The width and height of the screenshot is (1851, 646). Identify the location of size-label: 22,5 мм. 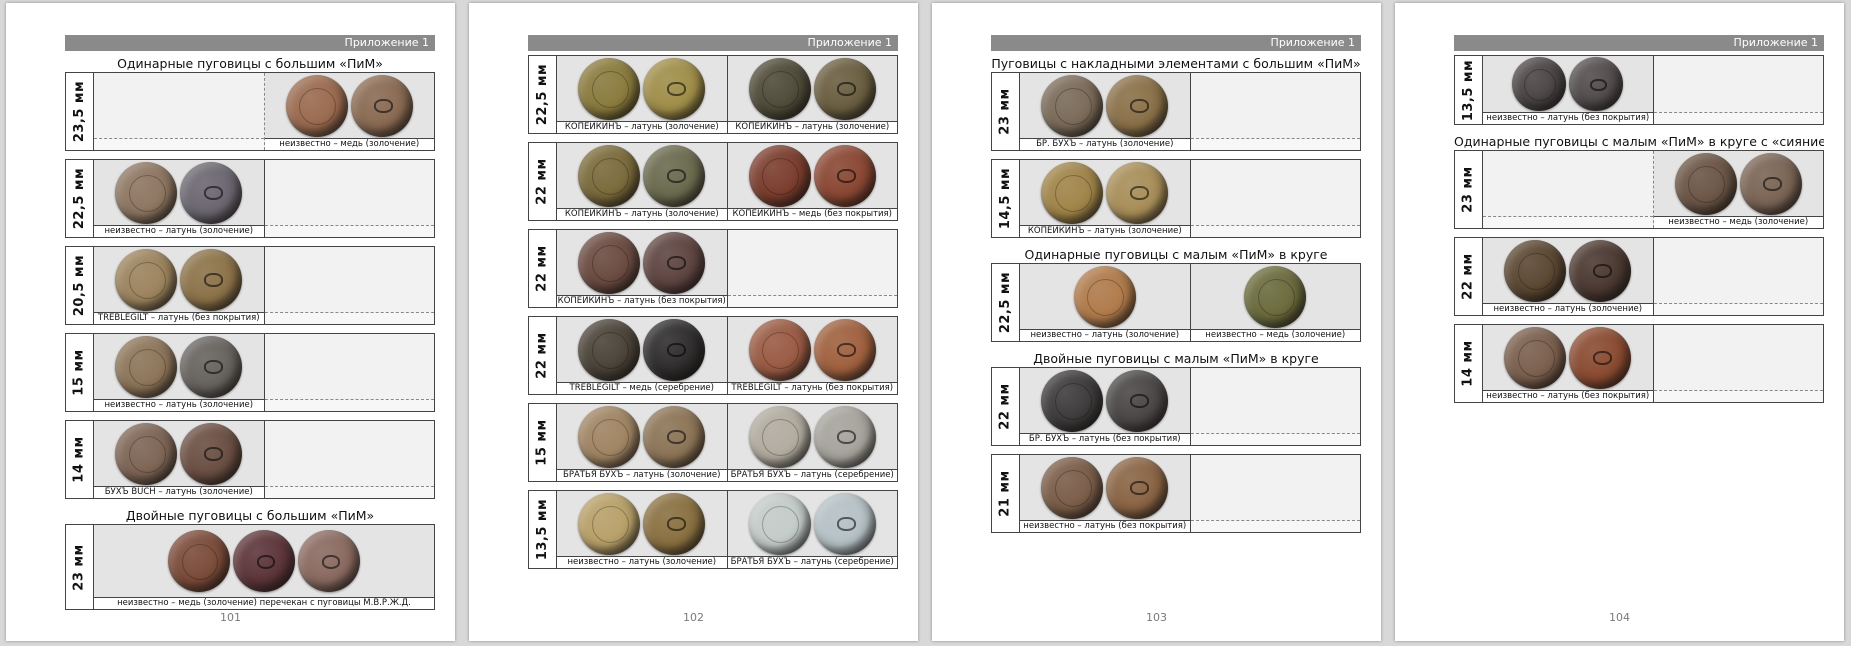
(543, 94).